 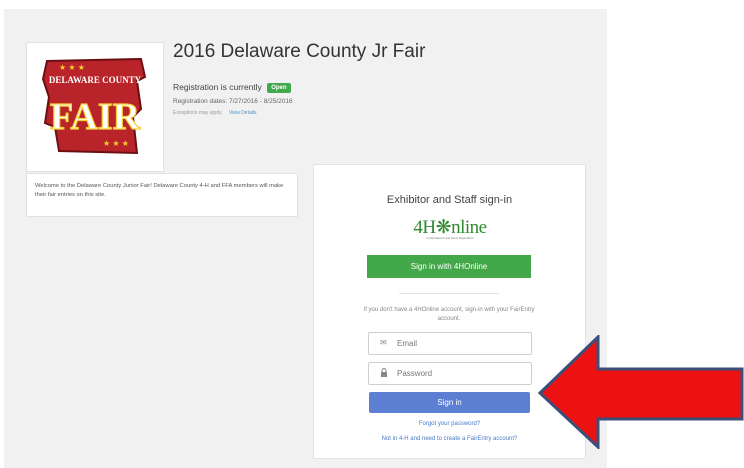 What do you see at coordinates (449, 402) in the screenshot?
I see `sign-in-button: Sign in` at bounding box center [449, 402].